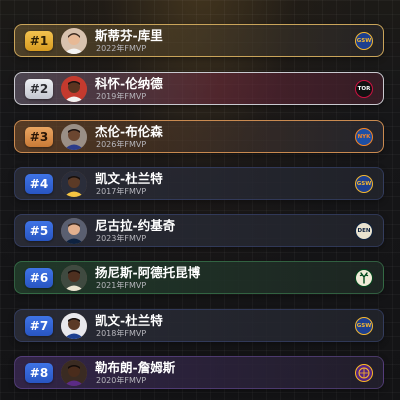  I want to click on deer-antler-icon, so click(364, 278).